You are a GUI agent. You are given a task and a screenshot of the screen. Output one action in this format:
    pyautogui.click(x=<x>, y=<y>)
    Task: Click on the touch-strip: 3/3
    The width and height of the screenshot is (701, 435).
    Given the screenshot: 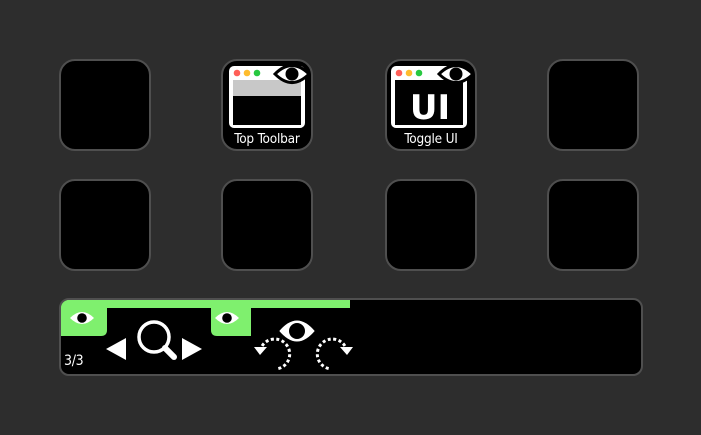 What is the action you would take?
    pyautogui.click(x=351, y=337)
    